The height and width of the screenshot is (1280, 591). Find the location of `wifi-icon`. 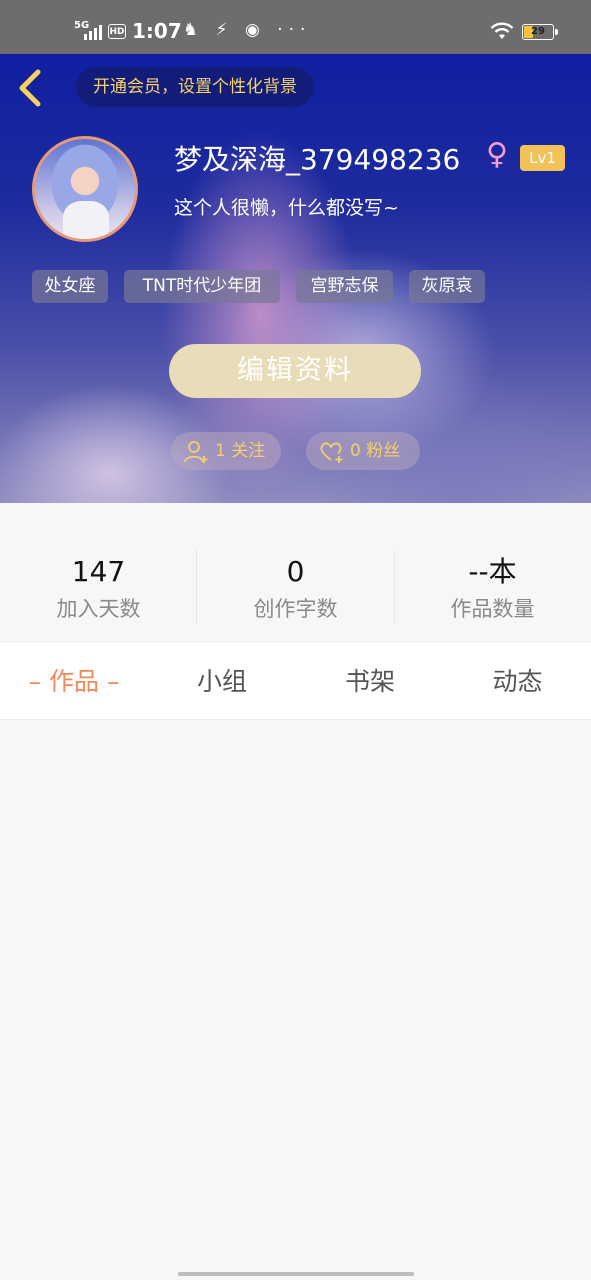

wifi-icon is located at coordinates (502, 30).